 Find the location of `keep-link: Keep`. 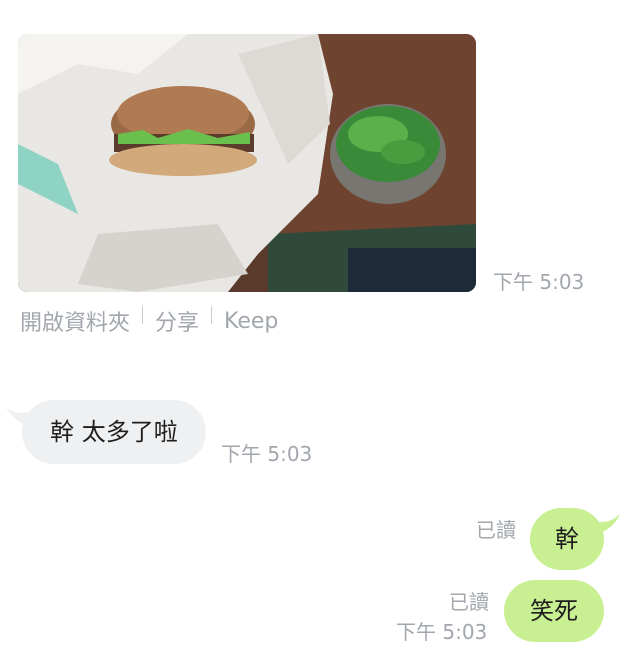

keep-link: Keep is located at coordinates (251, 321).